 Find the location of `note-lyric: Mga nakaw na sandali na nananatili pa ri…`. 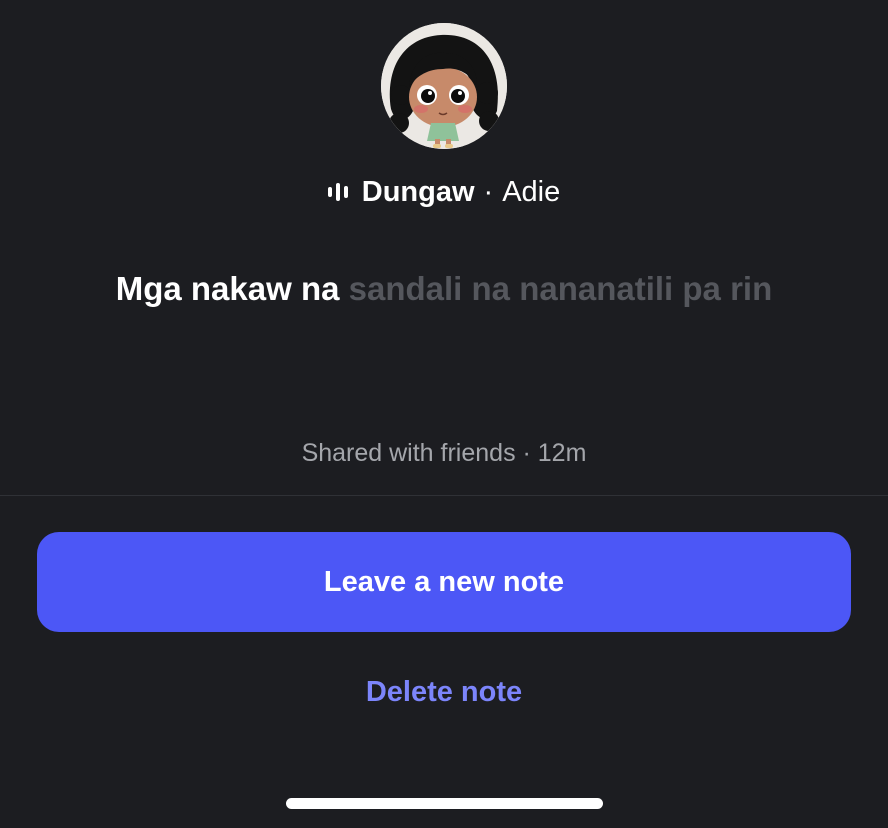

note-lyric: Mga nakaw na sandali na nananatili pa ri… is located at coordinates (444, 288).